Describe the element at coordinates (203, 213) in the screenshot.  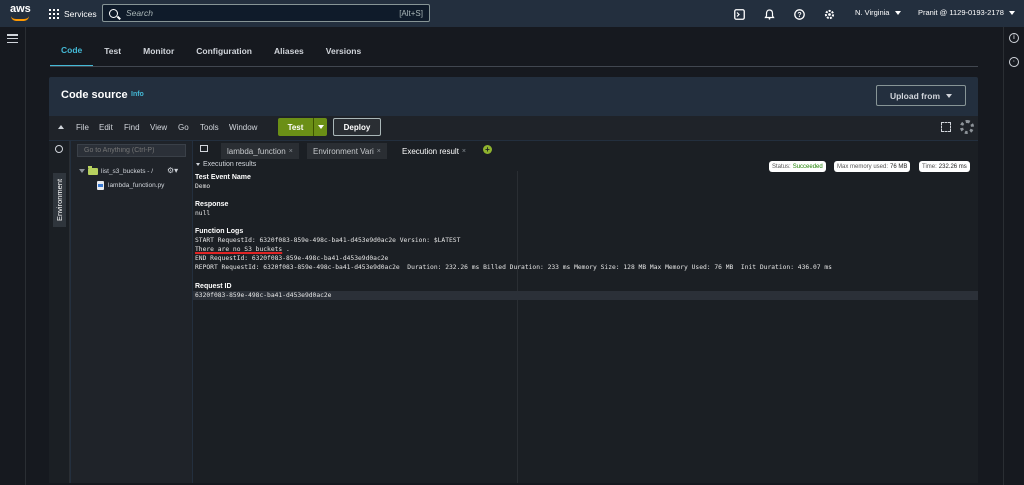
I see `response-value: null` at that location.